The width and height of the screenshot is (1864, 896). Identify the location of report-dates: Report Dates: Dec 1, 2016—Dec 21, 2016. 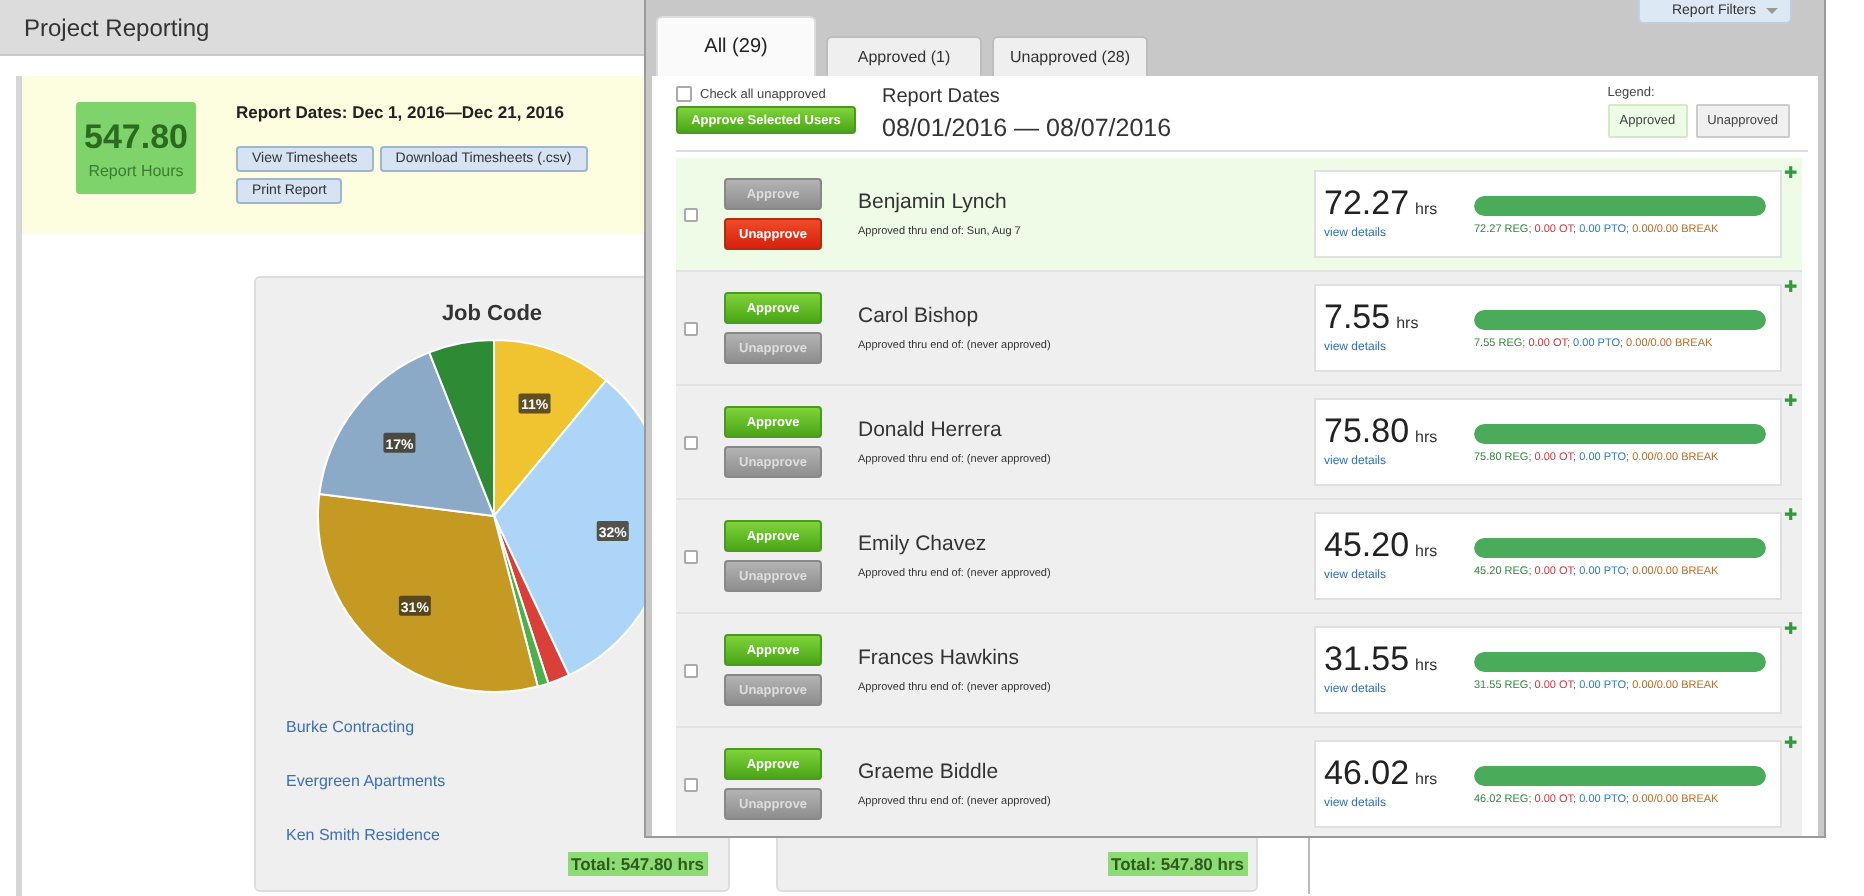
(401, 112).